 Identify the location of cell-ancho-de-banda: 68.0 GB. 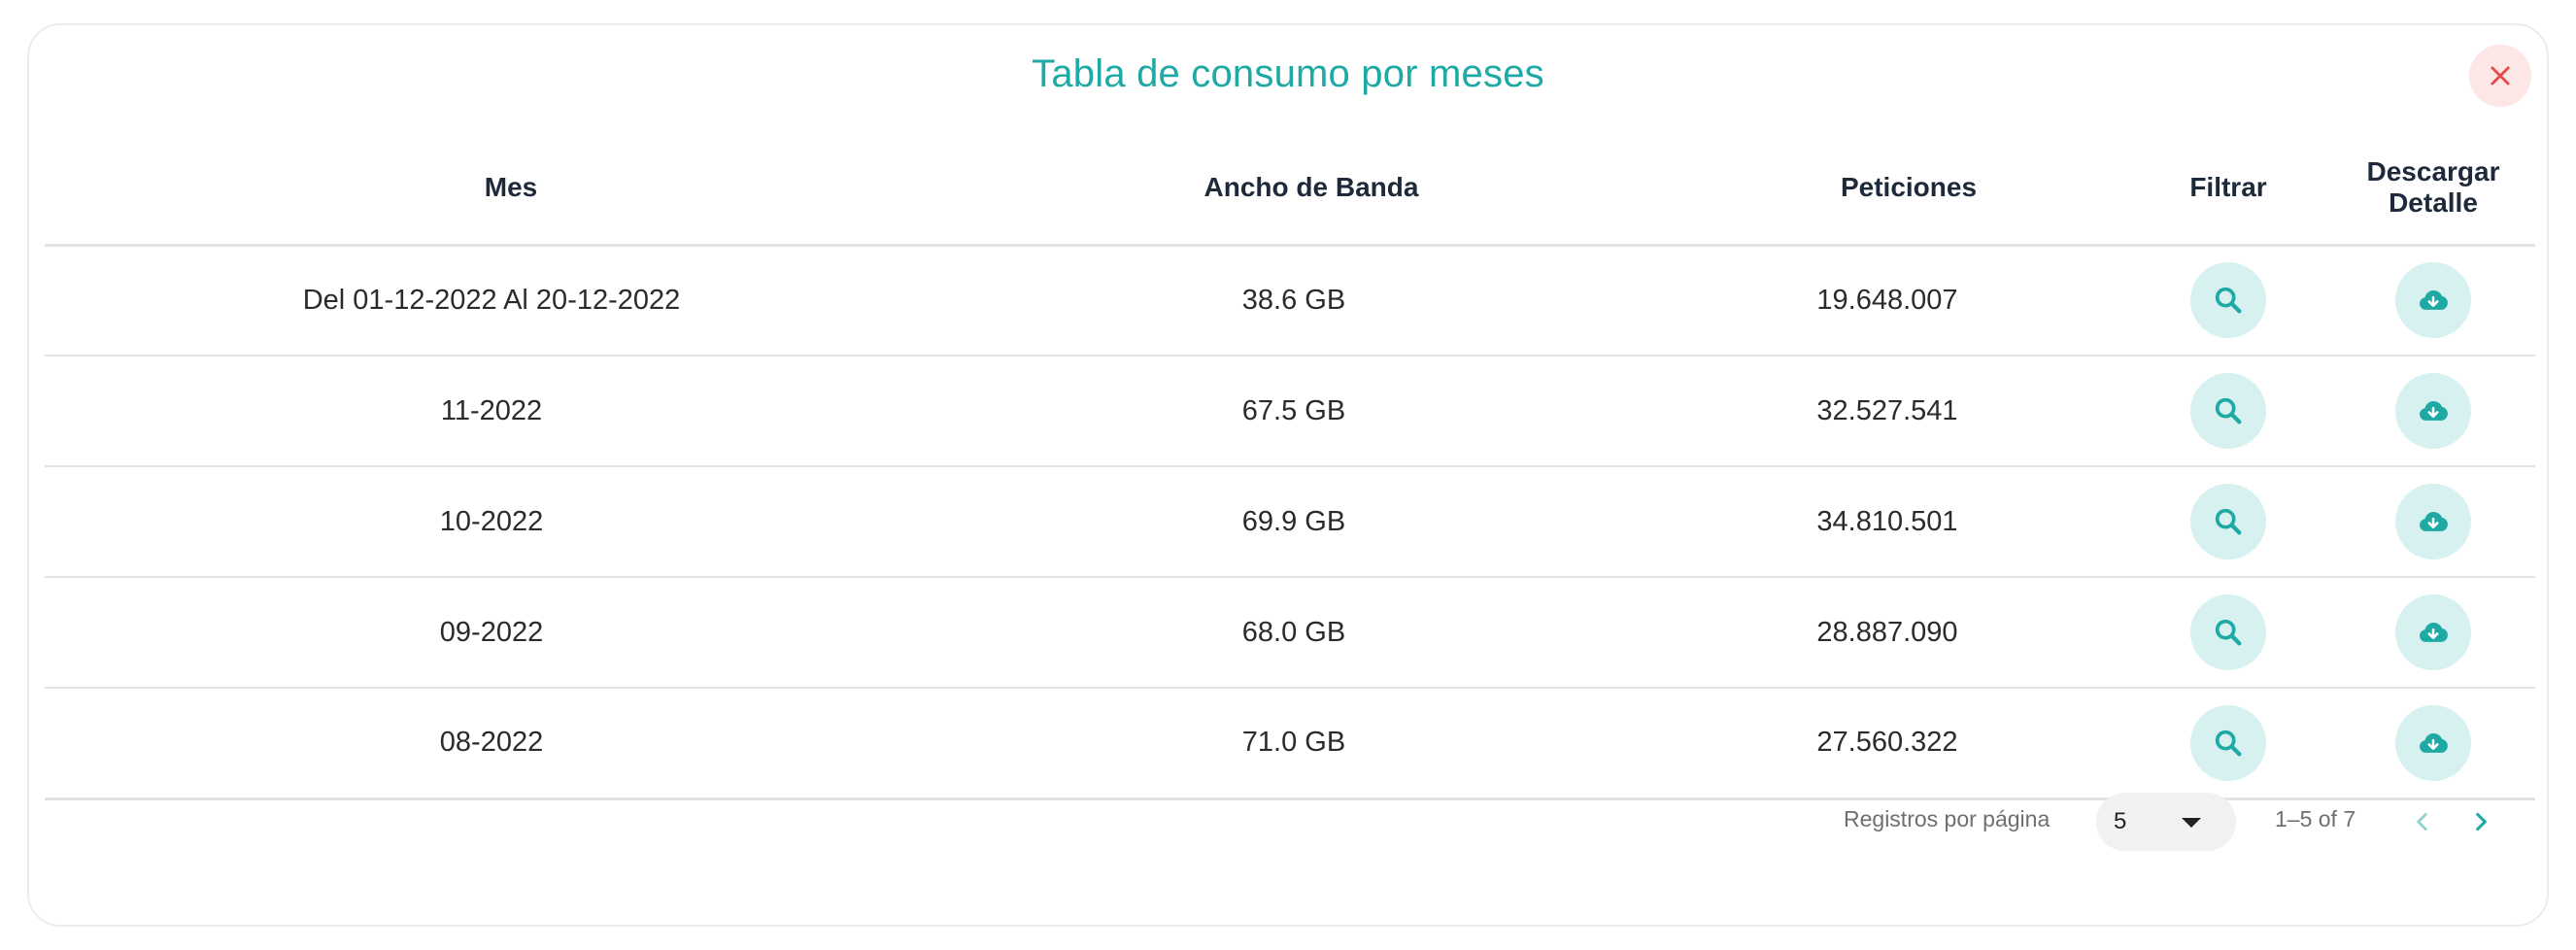
(1293, 633).